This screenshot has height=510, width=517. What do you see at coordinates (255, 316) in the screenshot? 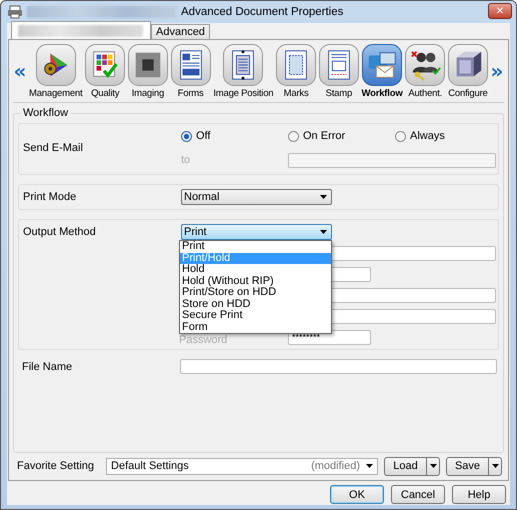
I see `dropdown-option: Secure Print` at bounding box center [255, 316].